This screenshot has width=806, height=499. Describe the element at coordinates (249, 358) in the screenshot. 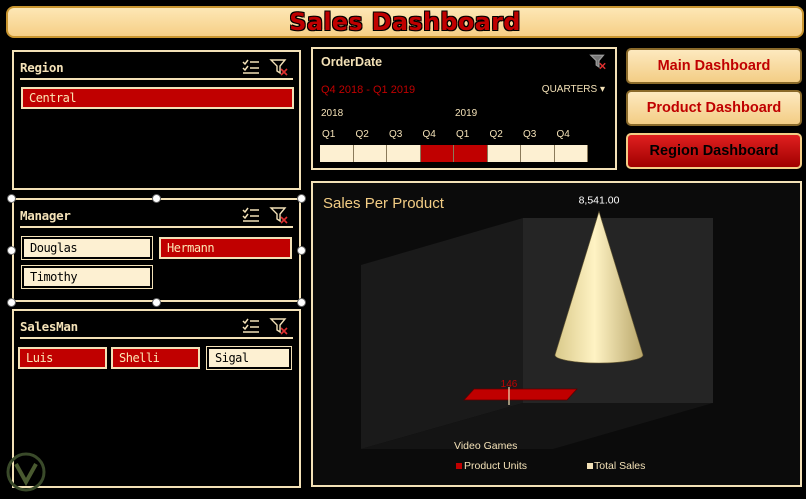

I see `slicer-item-sigal: Sigal` at that location.